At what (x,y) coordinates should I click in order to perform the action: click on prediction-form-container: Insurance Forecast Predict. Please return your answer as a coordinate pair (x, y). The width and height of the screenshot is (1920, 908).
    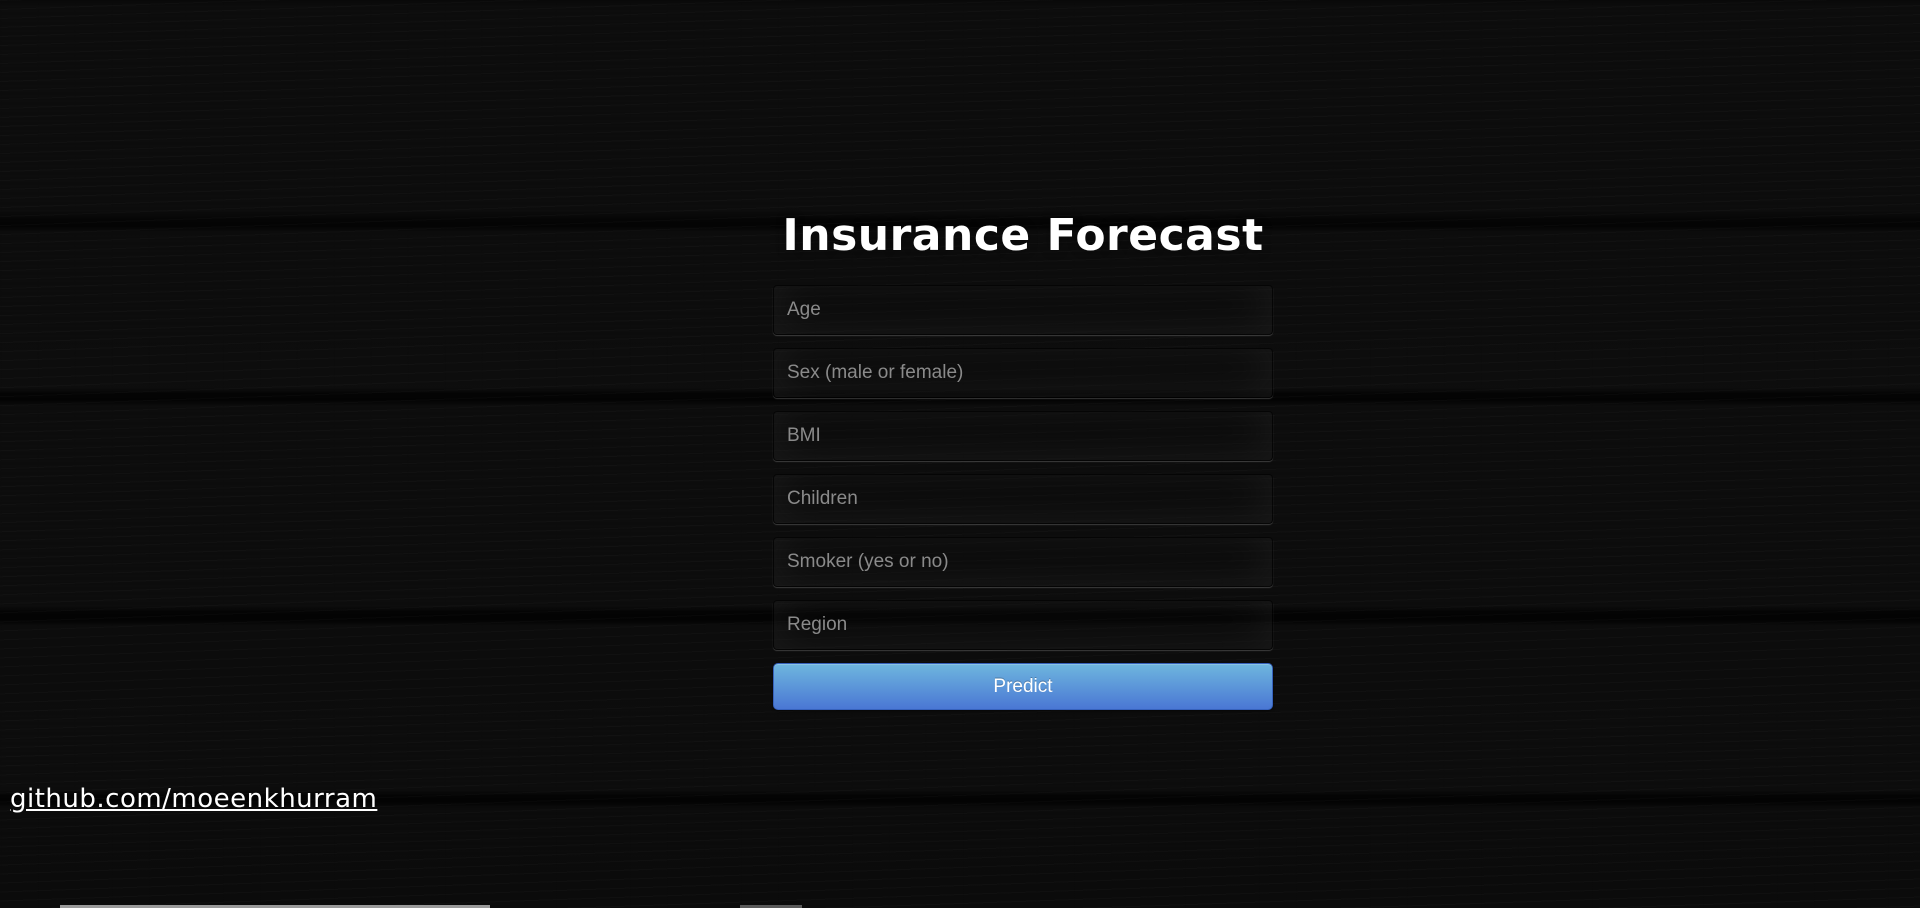
    Looking at the image, I should click on (1023, 460).